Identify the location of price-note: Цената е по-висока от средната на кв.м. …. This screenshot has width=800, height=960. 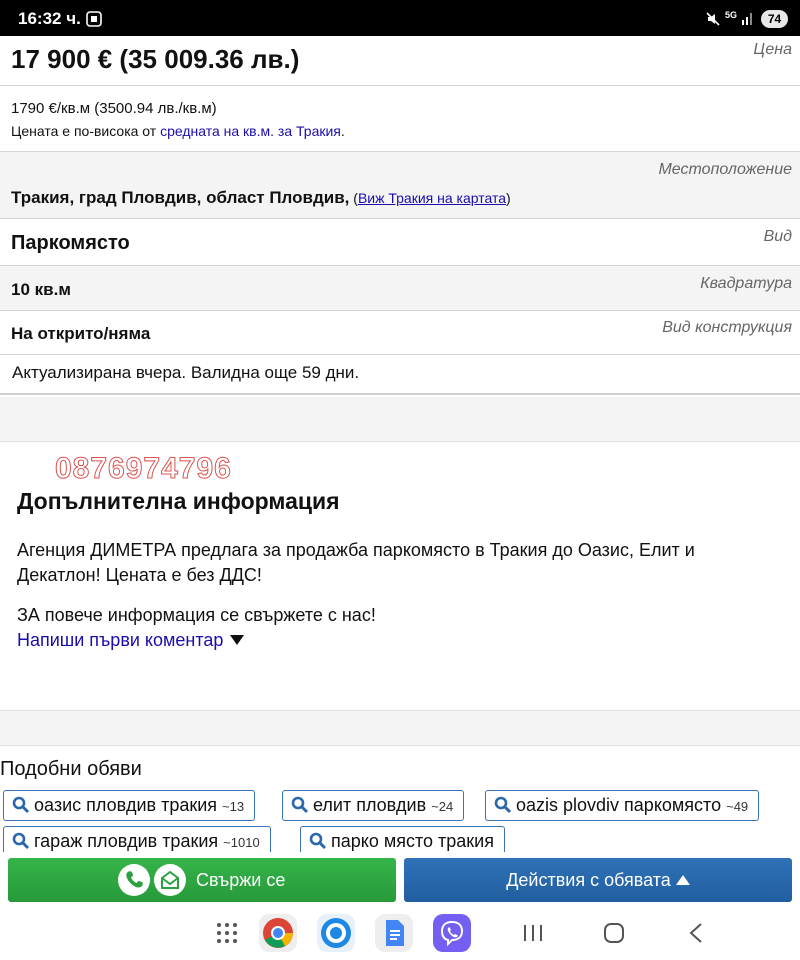
(178, 131).